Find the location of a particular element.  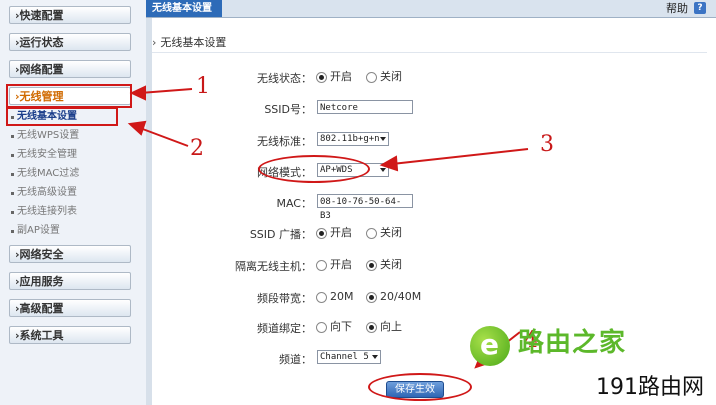

watermark-brand: 路由之家 is located at coordinates (572, 343).